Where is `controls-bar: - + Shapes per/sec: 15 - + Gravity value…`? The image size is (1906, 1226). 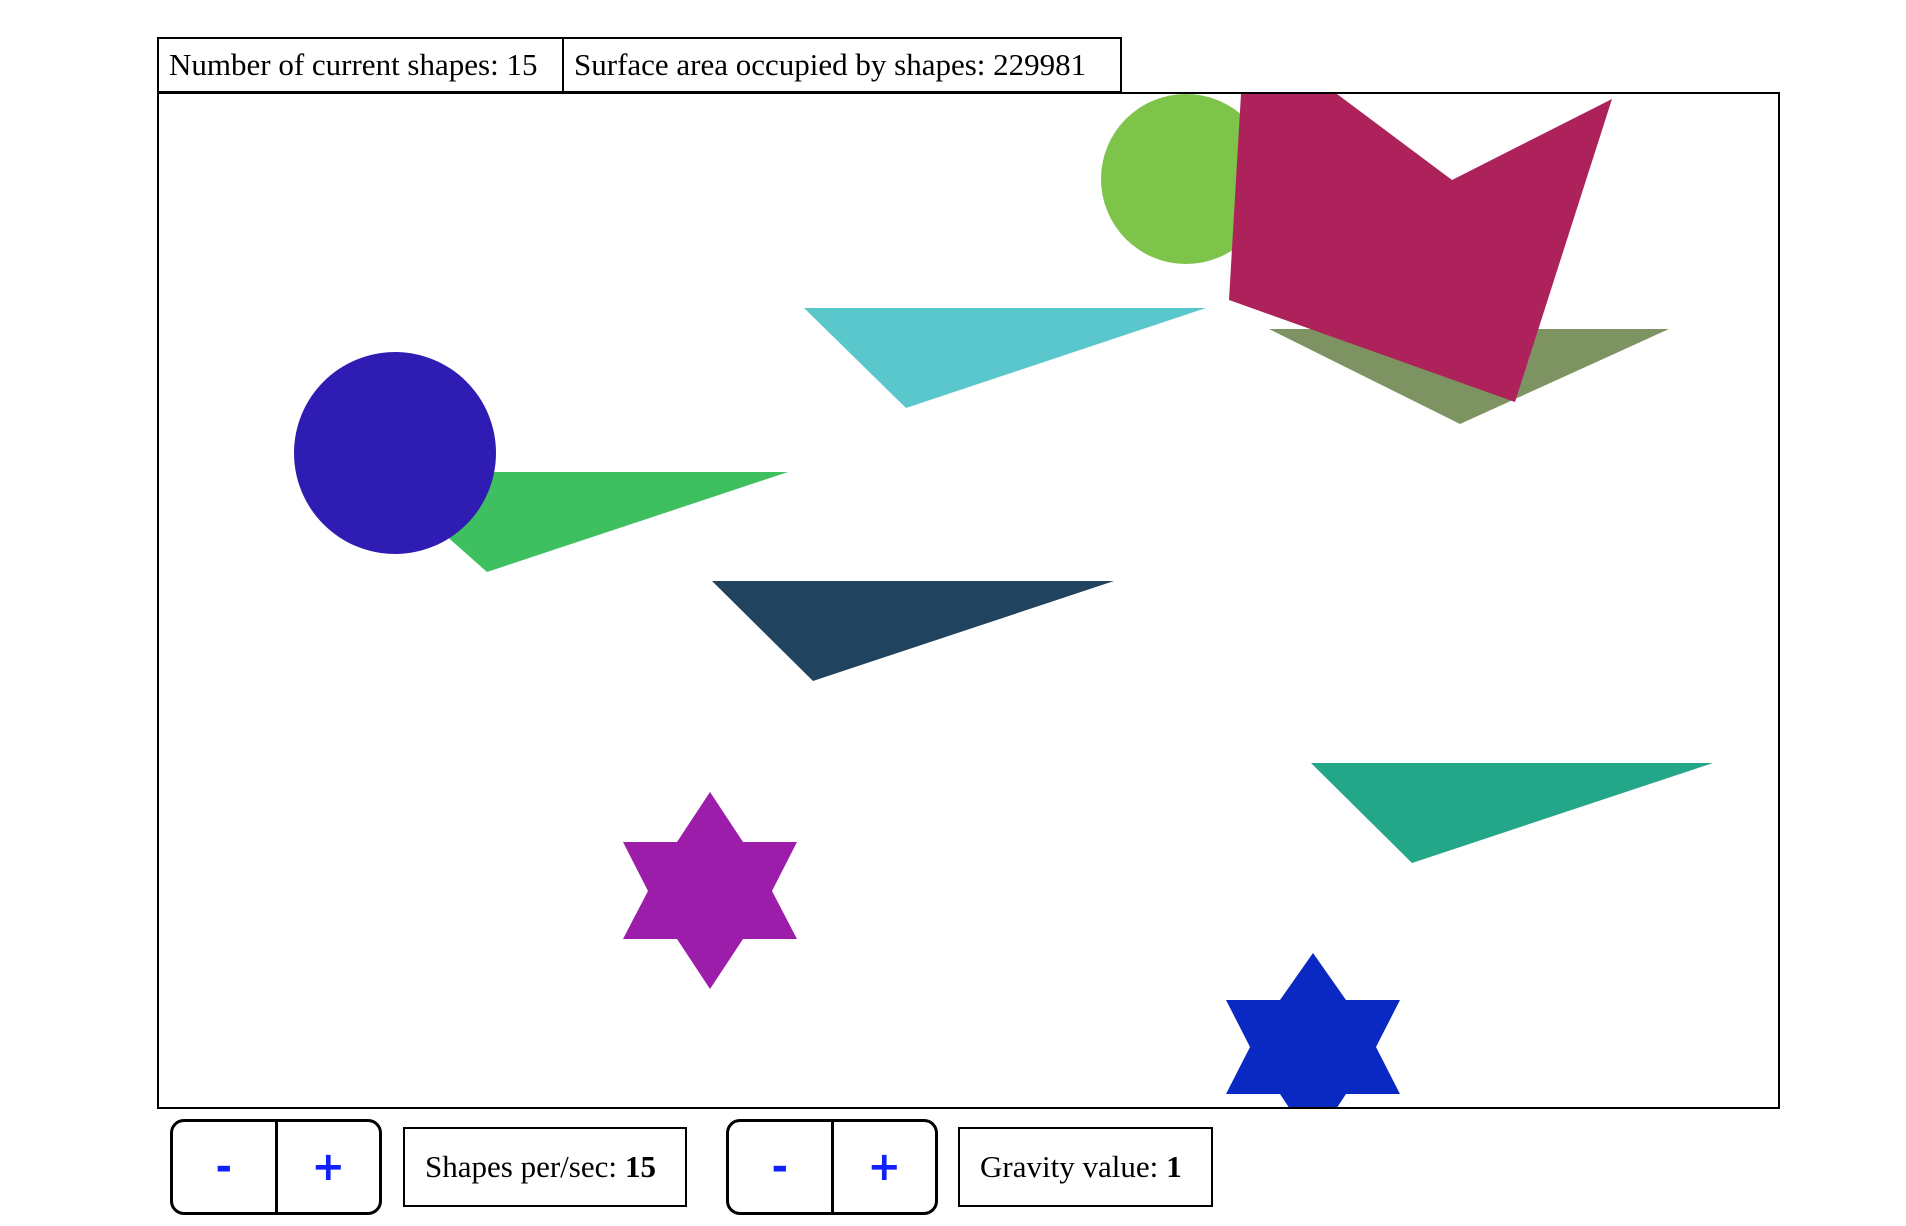 controls-bar: - + Shapes per/sec: 15 - + Gravity value… is located at coordinates (820, 1169).